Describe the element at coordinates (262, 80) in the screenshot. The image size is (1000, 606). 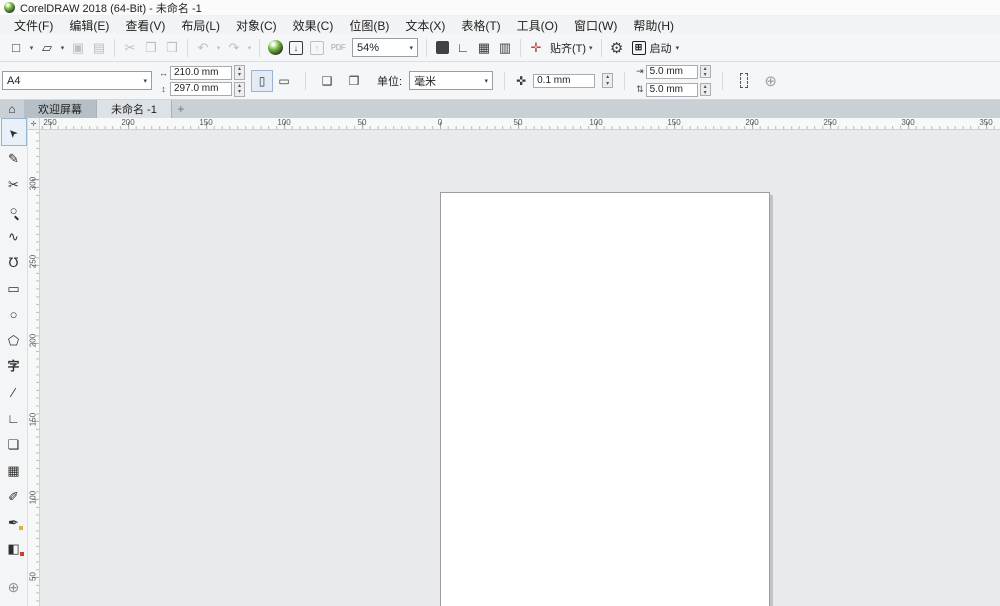
I see `portrait-button: ▯` at that location.